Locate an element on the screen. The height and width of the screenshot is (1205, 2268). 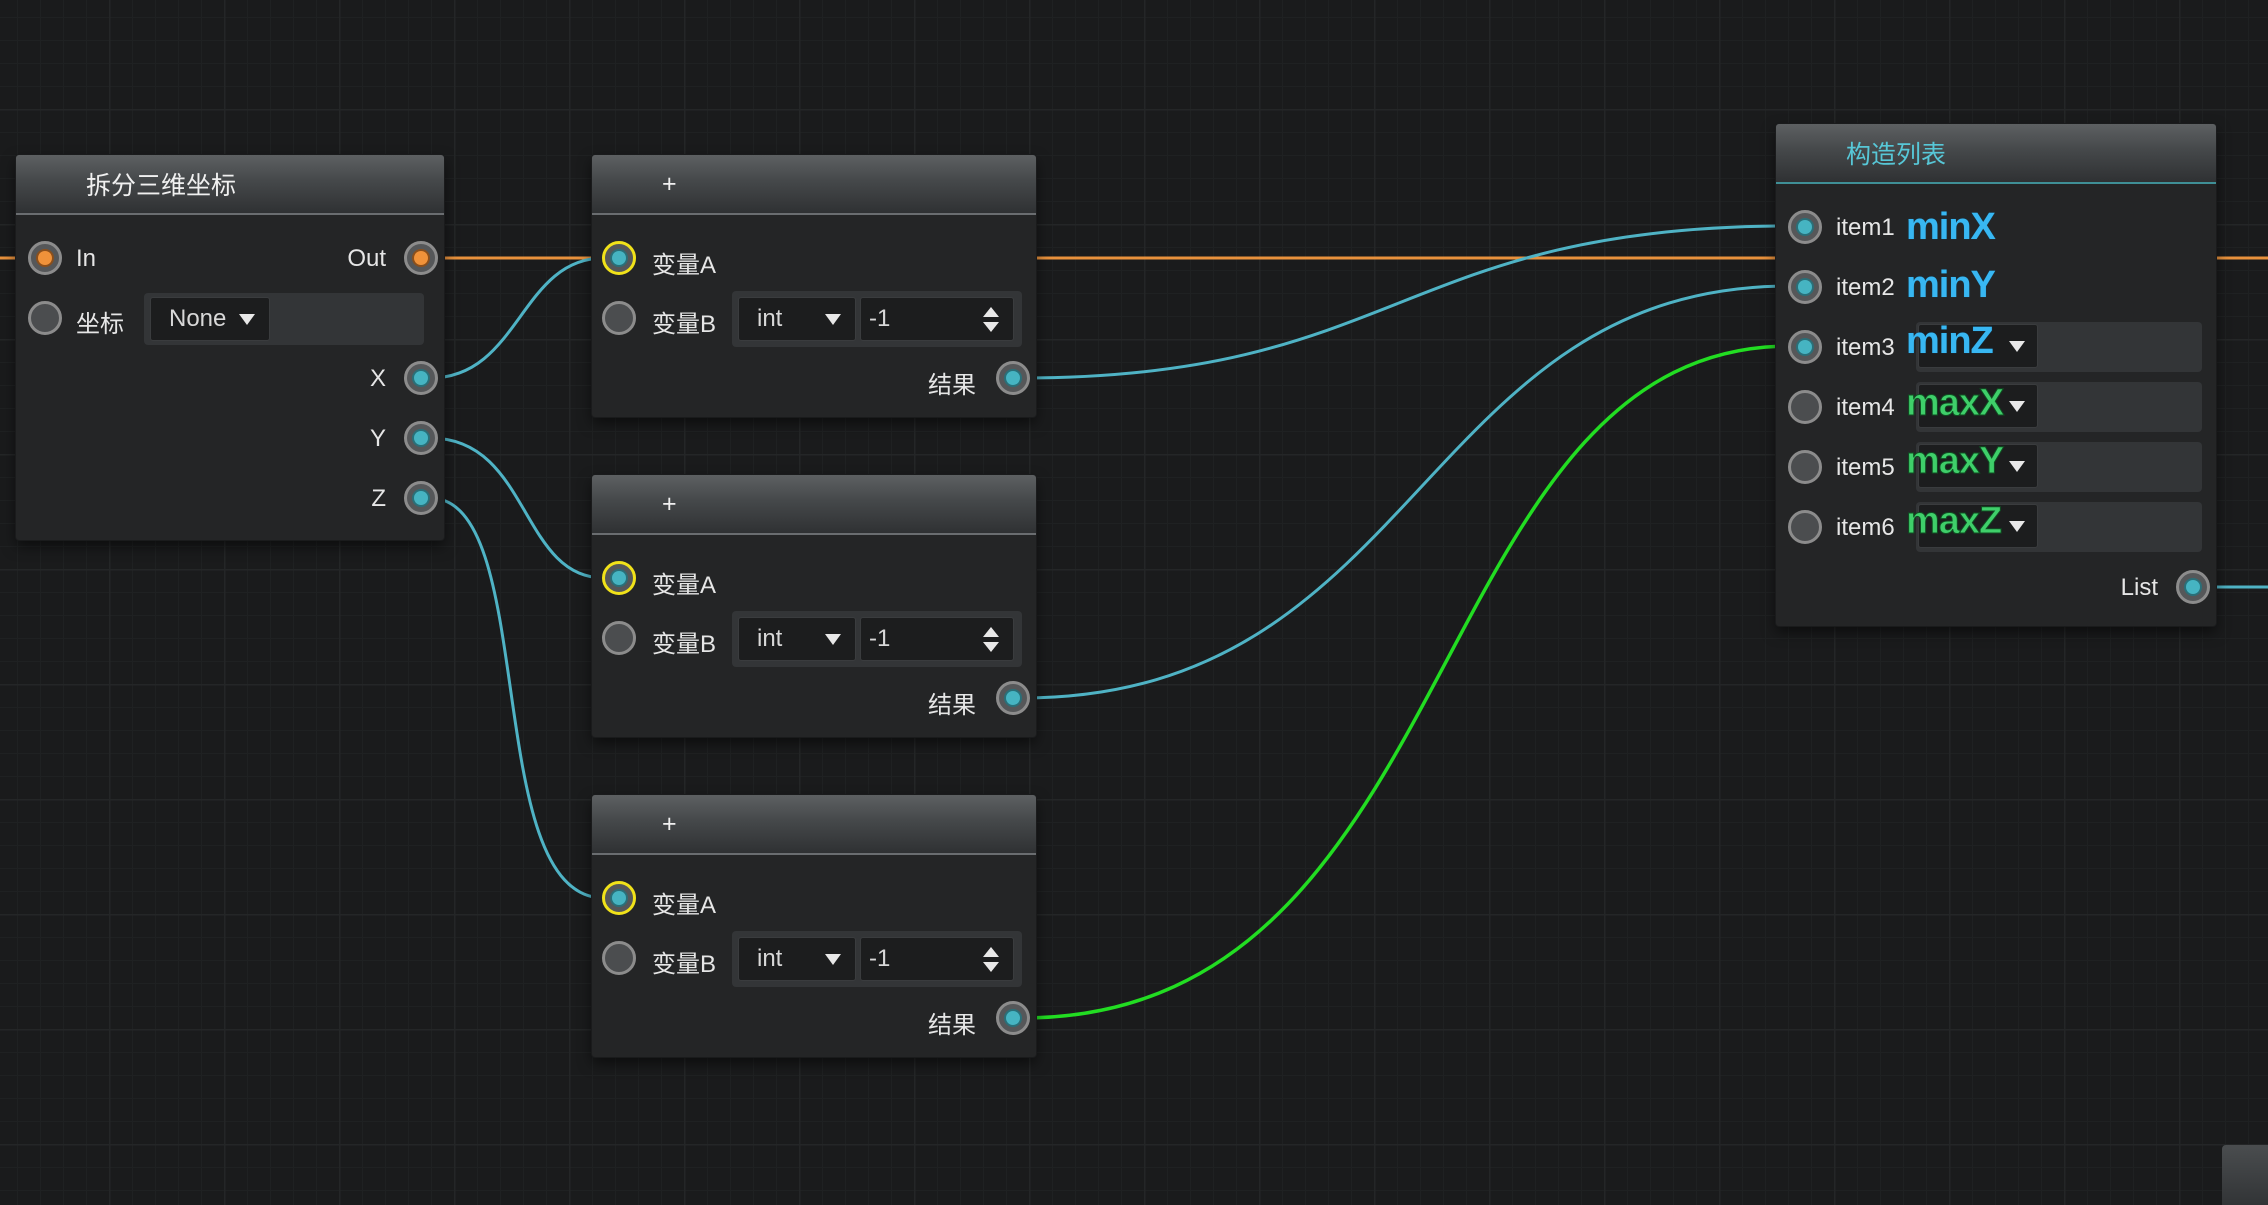
y-label: Y is located at coordinates (377, 438).